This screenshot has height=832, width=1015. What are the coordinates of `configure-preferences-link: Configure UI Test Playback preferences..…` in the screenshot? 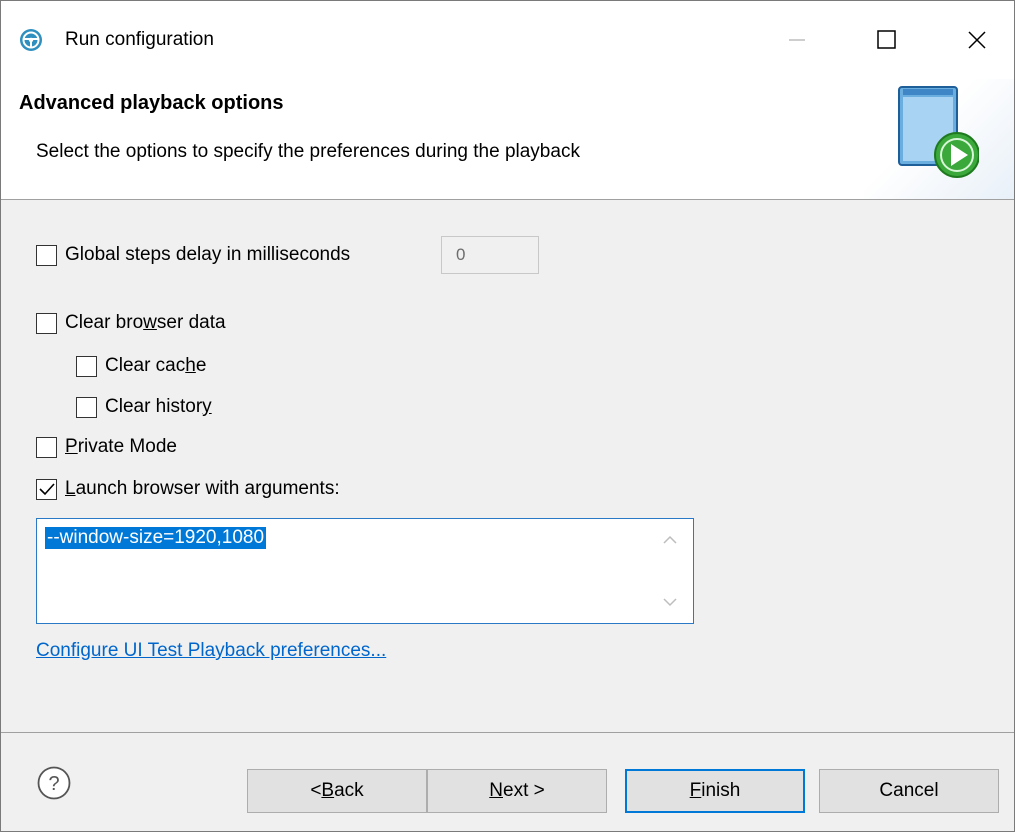 It's located at (211, 651).